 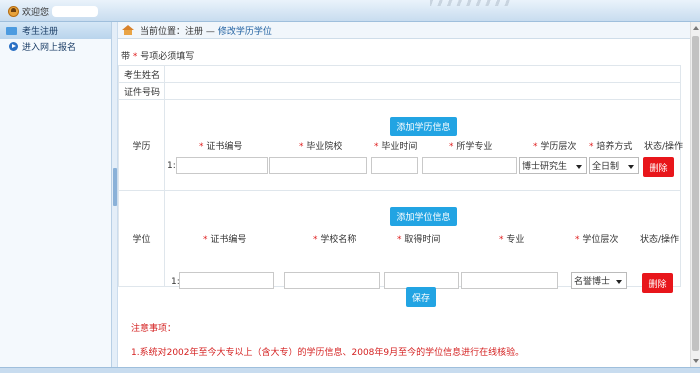 I want to click on required-star: *, so click(x=135, y=57).